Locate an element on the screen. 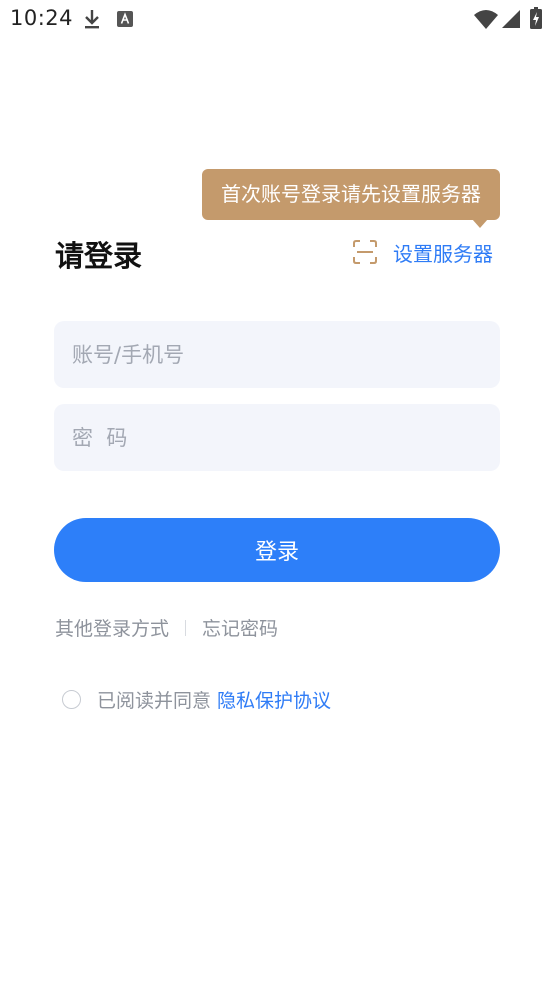 The height and width of the screenshot is (984, 554). set-server-label: 设置服务器 is located at coordinates (443, 253).